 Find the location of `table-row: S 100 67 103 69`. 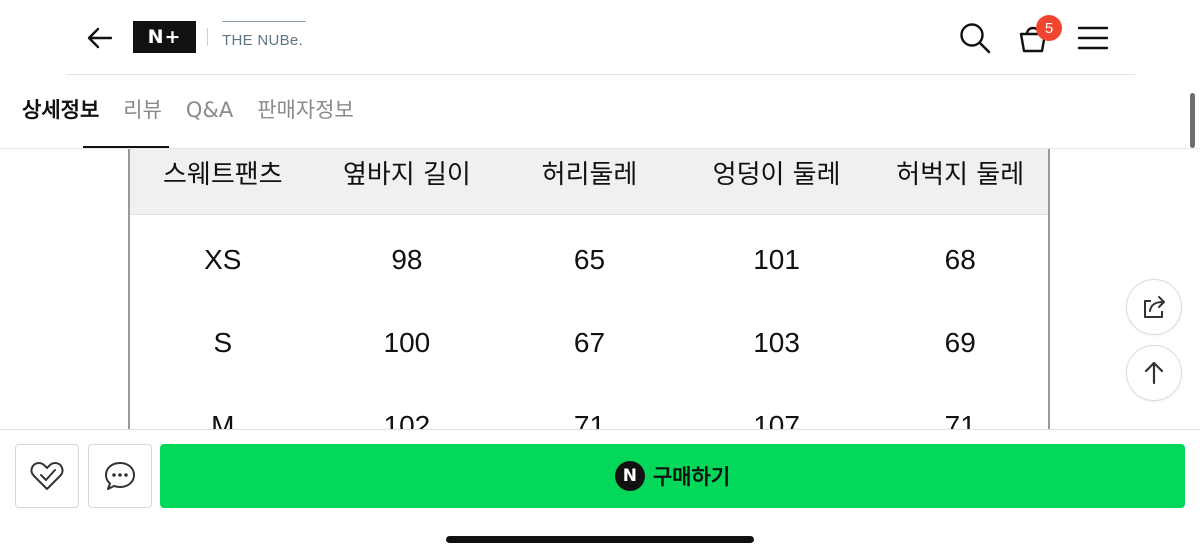

table-row: S 100 67 103 69 is located at coordinates (589, 339).